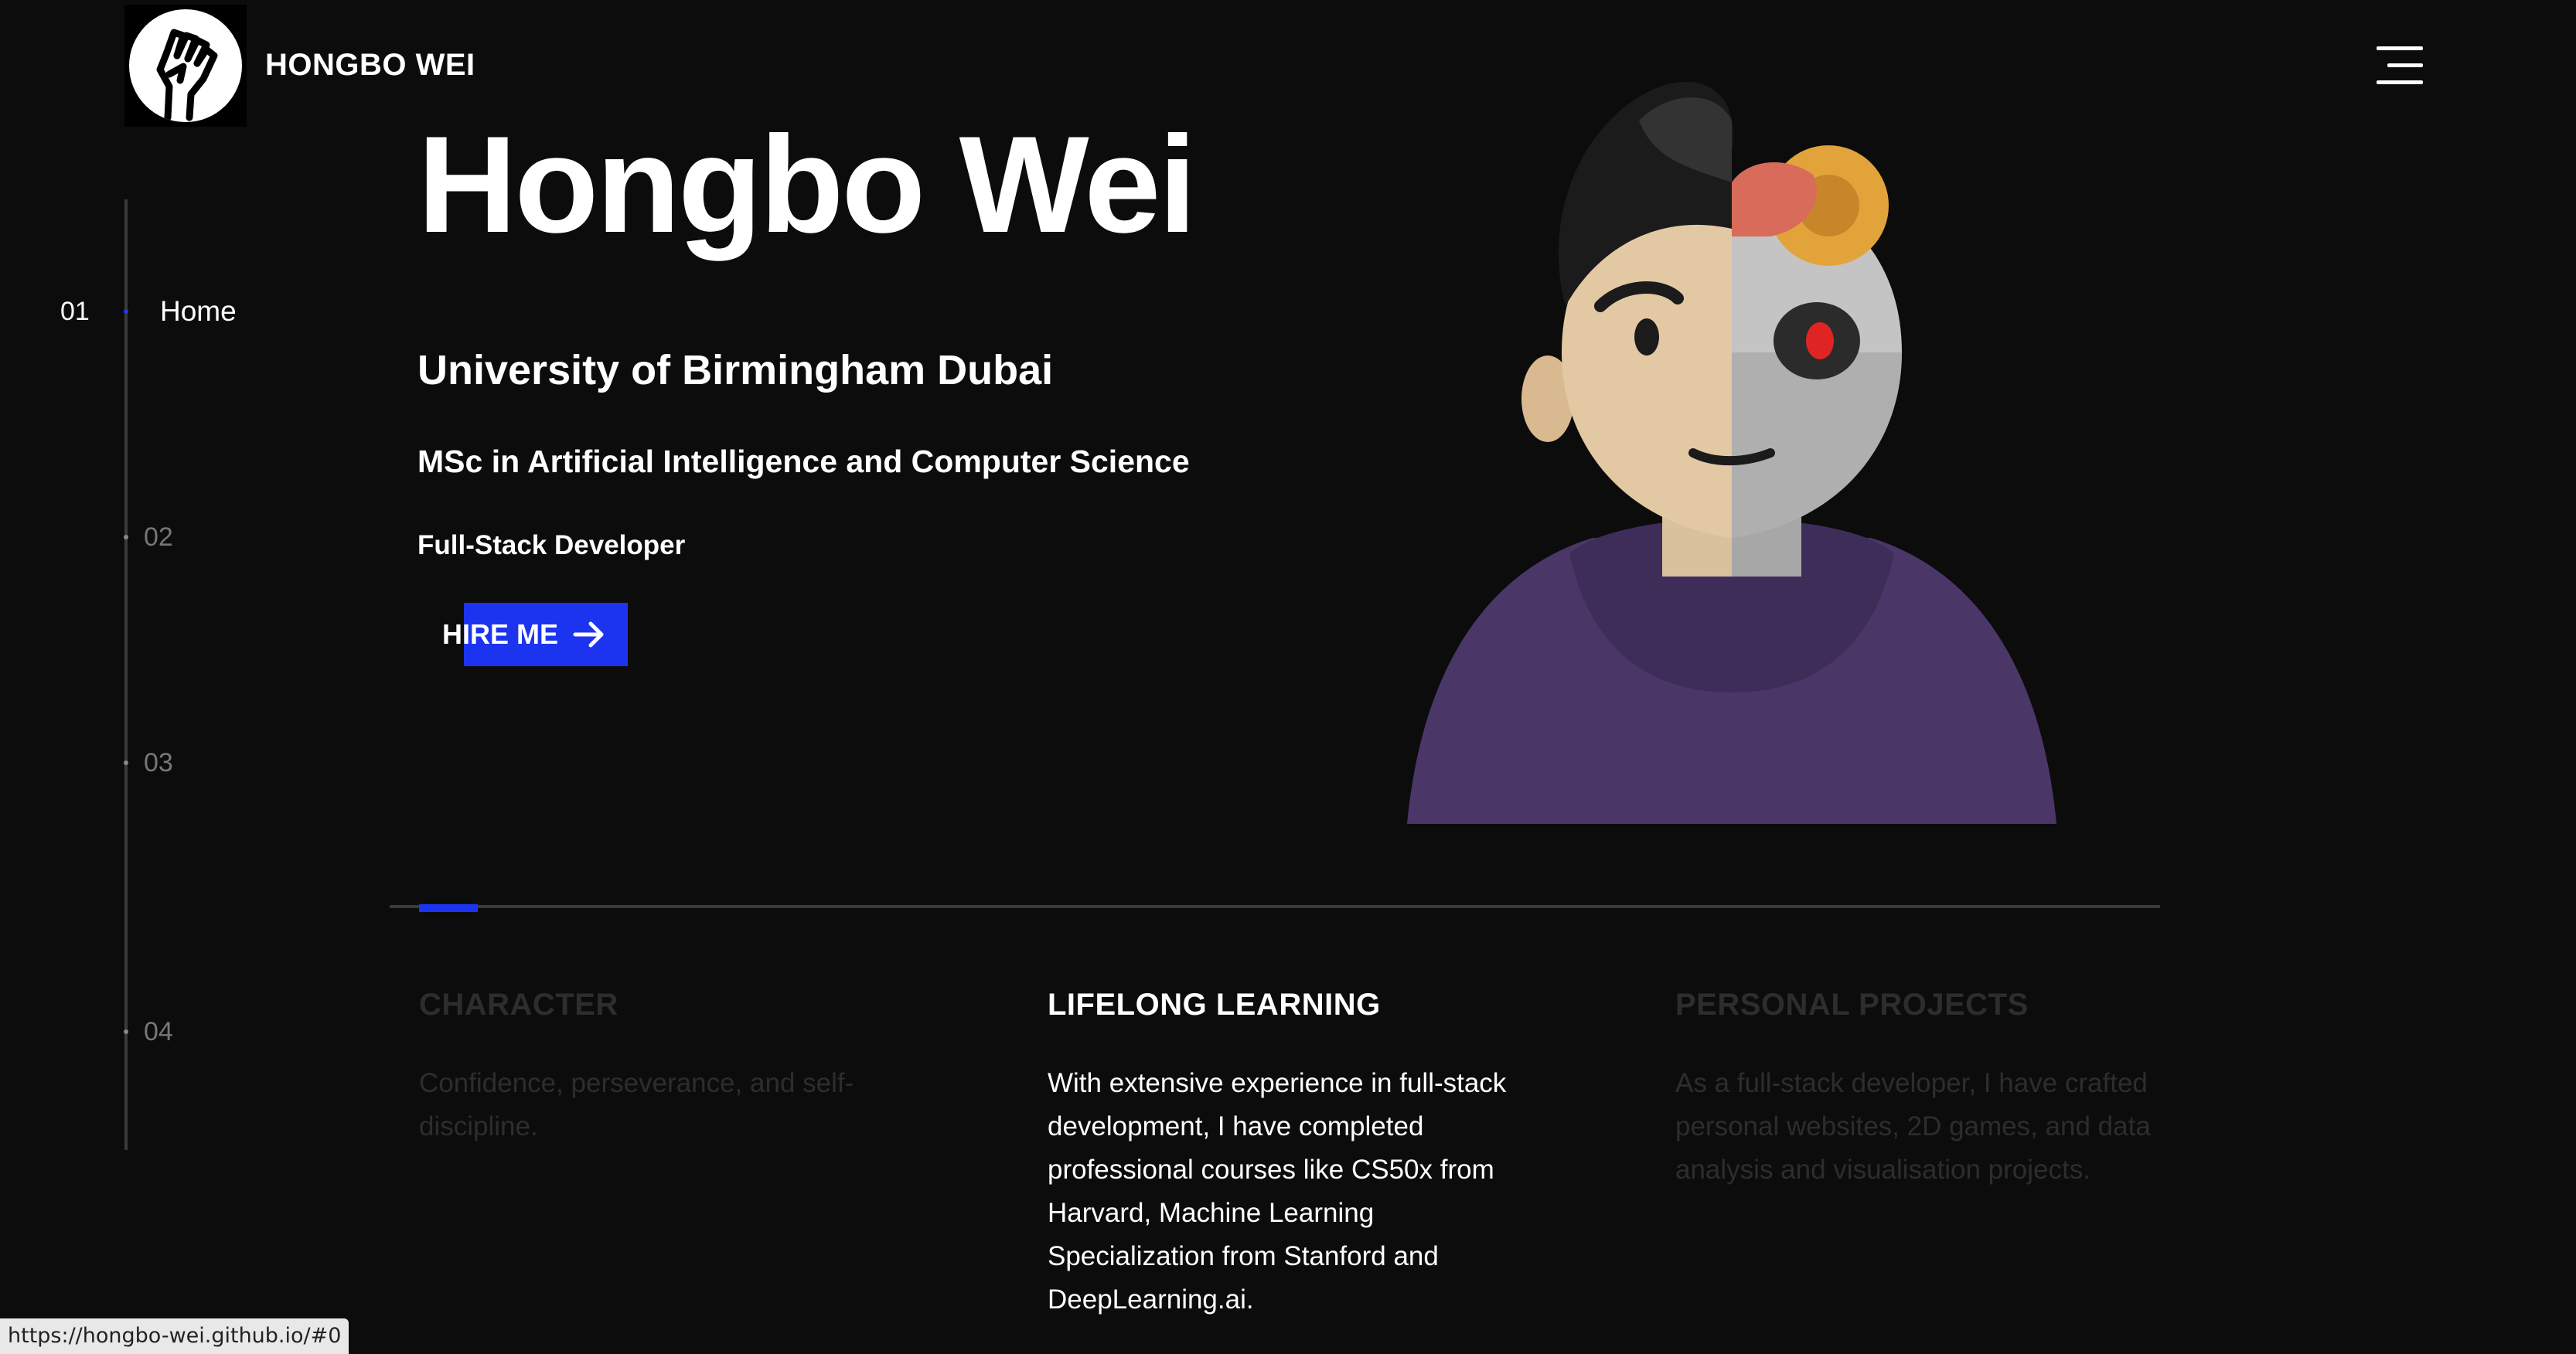  Describe the element at coordinates (75, 312) in the screenshot. I see `side-nav-number-01: 01` at that location.